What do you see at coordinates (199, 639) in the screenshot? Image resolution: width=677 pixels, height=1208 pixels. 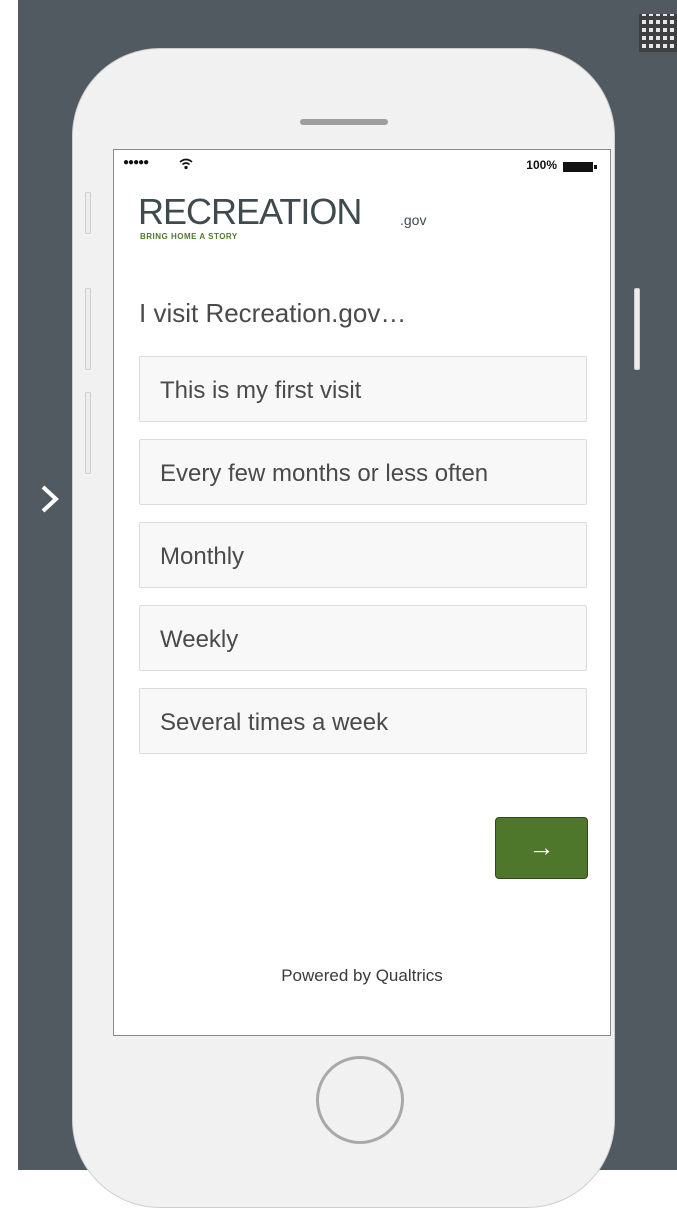 I see `choice-label: Weekly` at bounding box center [199, 639].